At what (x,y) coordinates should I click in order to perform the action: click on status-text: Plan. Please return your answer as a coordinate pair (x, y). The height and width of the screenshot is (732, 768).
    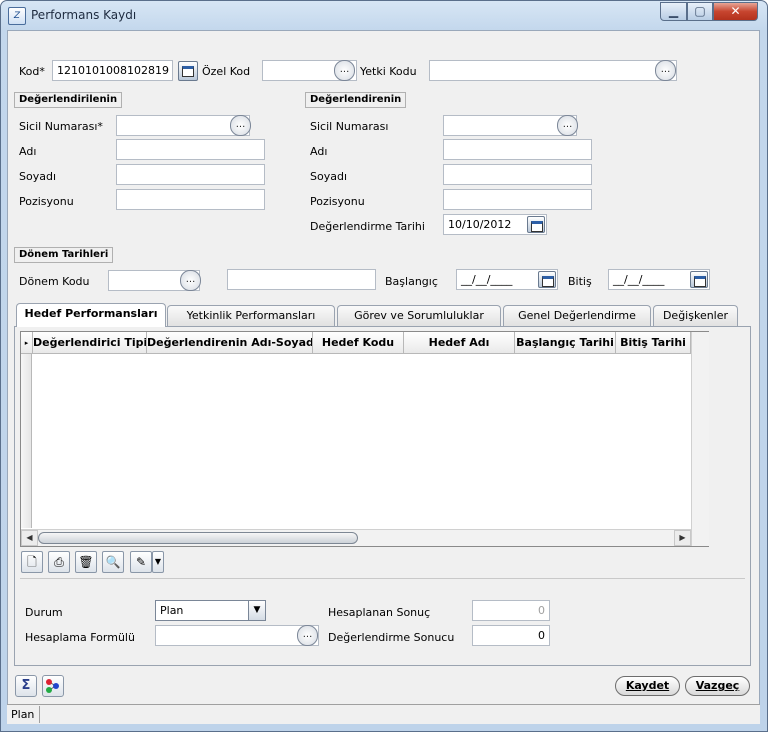
    Looking at the image, I should click on (24, 714).